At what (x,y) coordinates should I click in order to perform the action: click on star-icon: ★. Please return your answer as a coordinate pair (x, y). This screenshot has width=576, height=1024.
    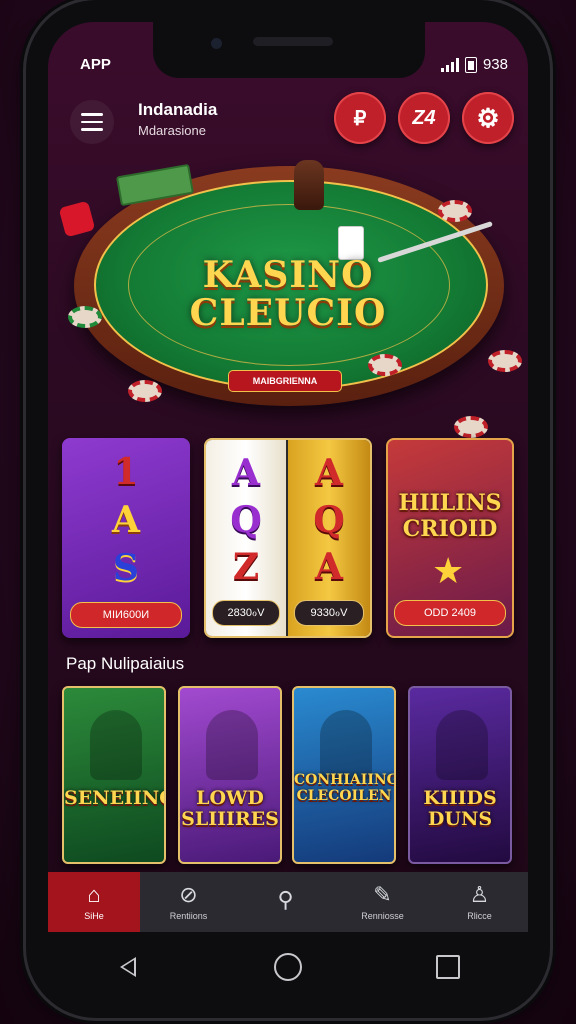
    Looking at the image, I should click on (448, 570).